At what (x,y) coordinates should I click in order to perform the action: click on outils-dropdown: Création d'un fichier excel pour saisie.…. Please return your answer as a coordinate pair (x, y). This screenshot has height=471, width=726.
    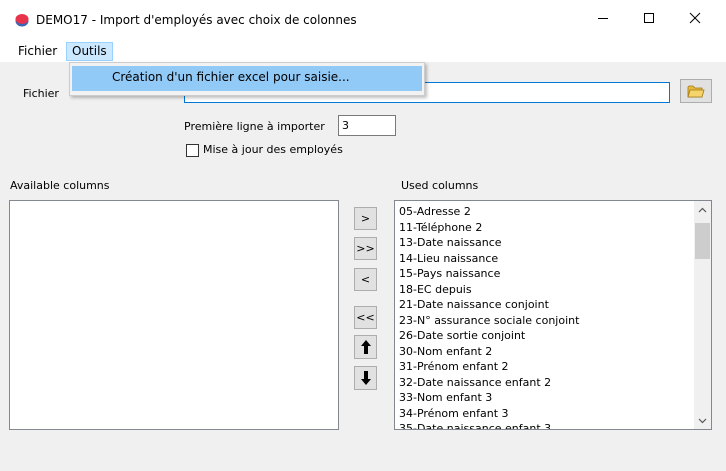
    Looking at the image, I should click on (247, 79).